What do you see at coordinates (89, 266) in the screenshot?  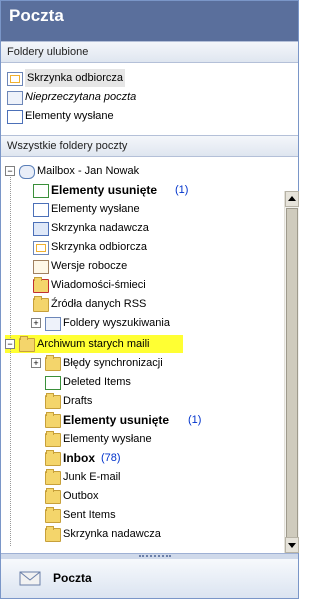 I see `folder-label: Wersje robocze` at bounding box center [89, 266].